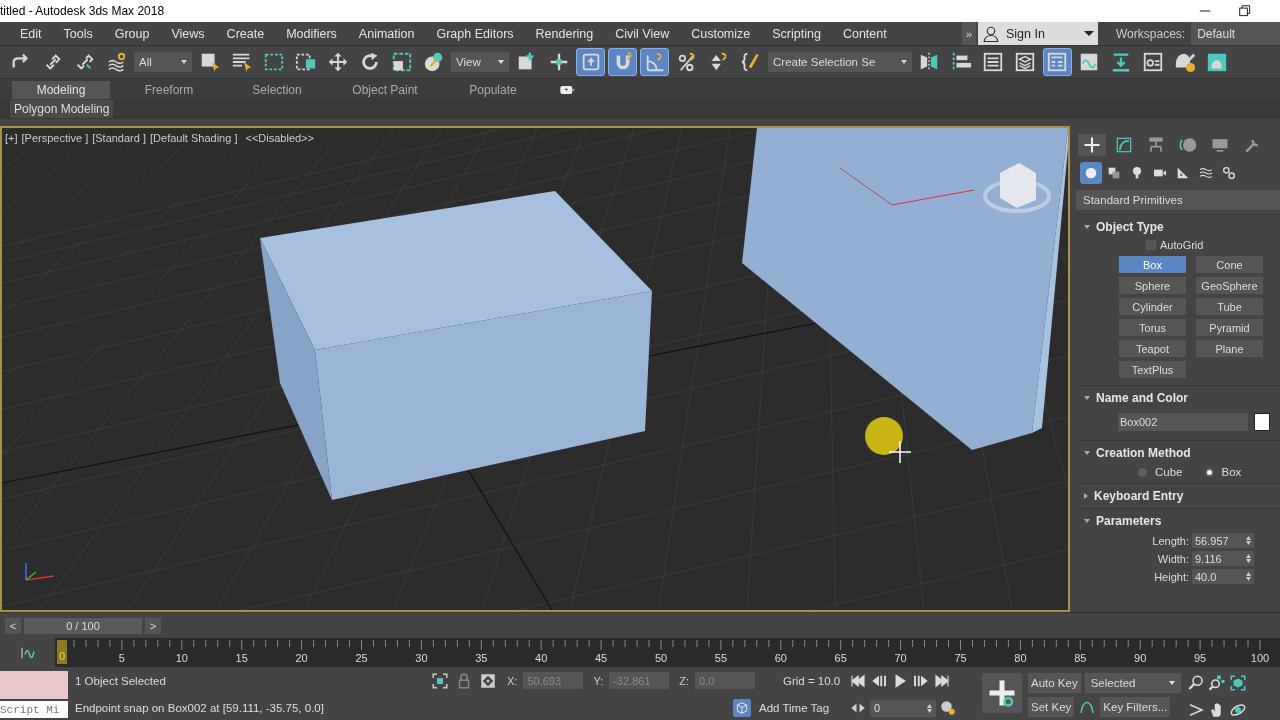  I want to click on parameter-spinner: 9.116, so click(1223, 558).